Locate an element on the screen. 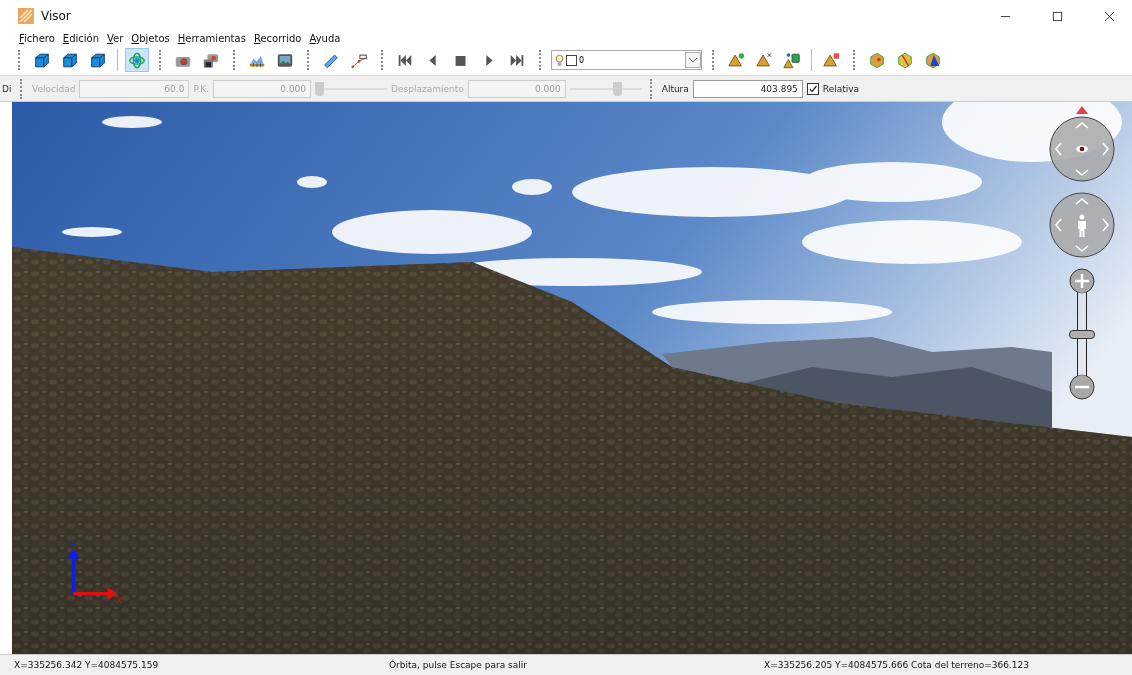  panel-label: Di is located at coordinates (7, 88).